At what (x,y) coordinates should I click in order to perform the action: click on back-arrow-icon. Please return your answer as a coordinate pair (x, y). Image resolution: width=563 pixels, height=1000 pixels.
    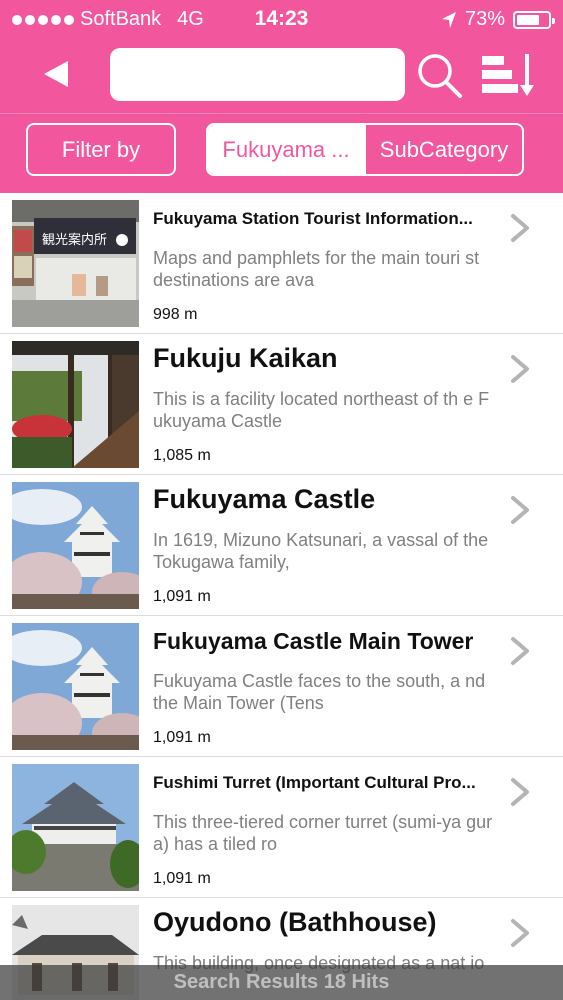
    Looking at the image, I should click on (56, 74).